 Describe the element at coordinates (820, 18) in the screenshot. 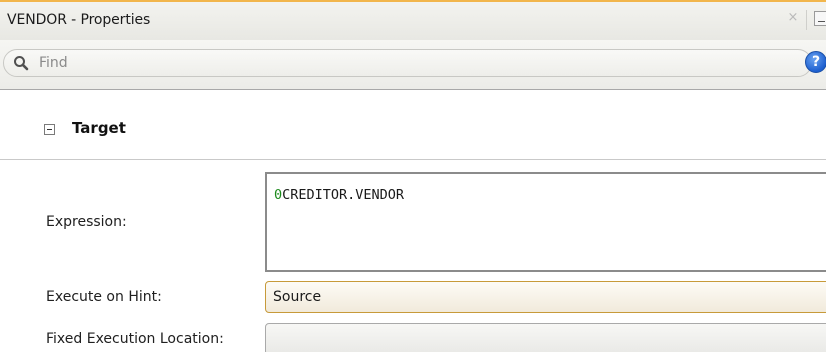

I see `minimize-icon` at that location.